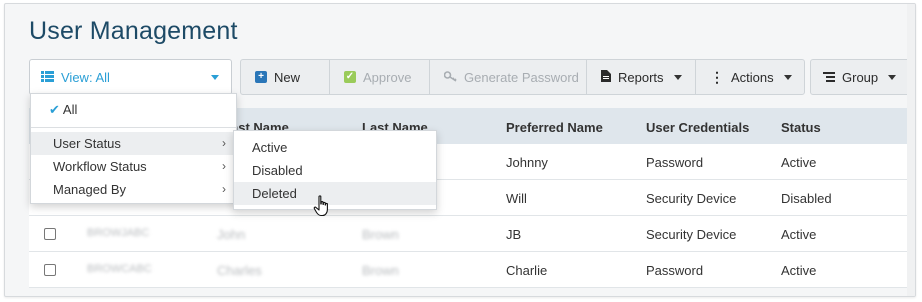  What do you see at coordinates (387, 77) in the screenshot?
I see `approve-label: Approve` at bounding box center [387, 77].